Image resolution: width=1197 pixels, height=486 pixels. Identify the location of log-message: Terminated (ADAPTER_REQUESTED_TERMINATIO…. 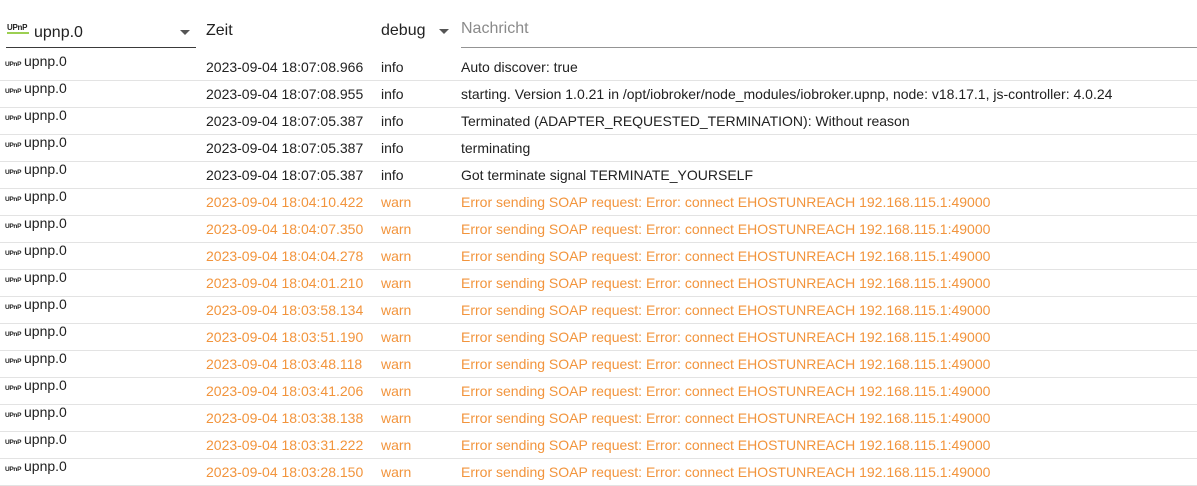
(685, 121).